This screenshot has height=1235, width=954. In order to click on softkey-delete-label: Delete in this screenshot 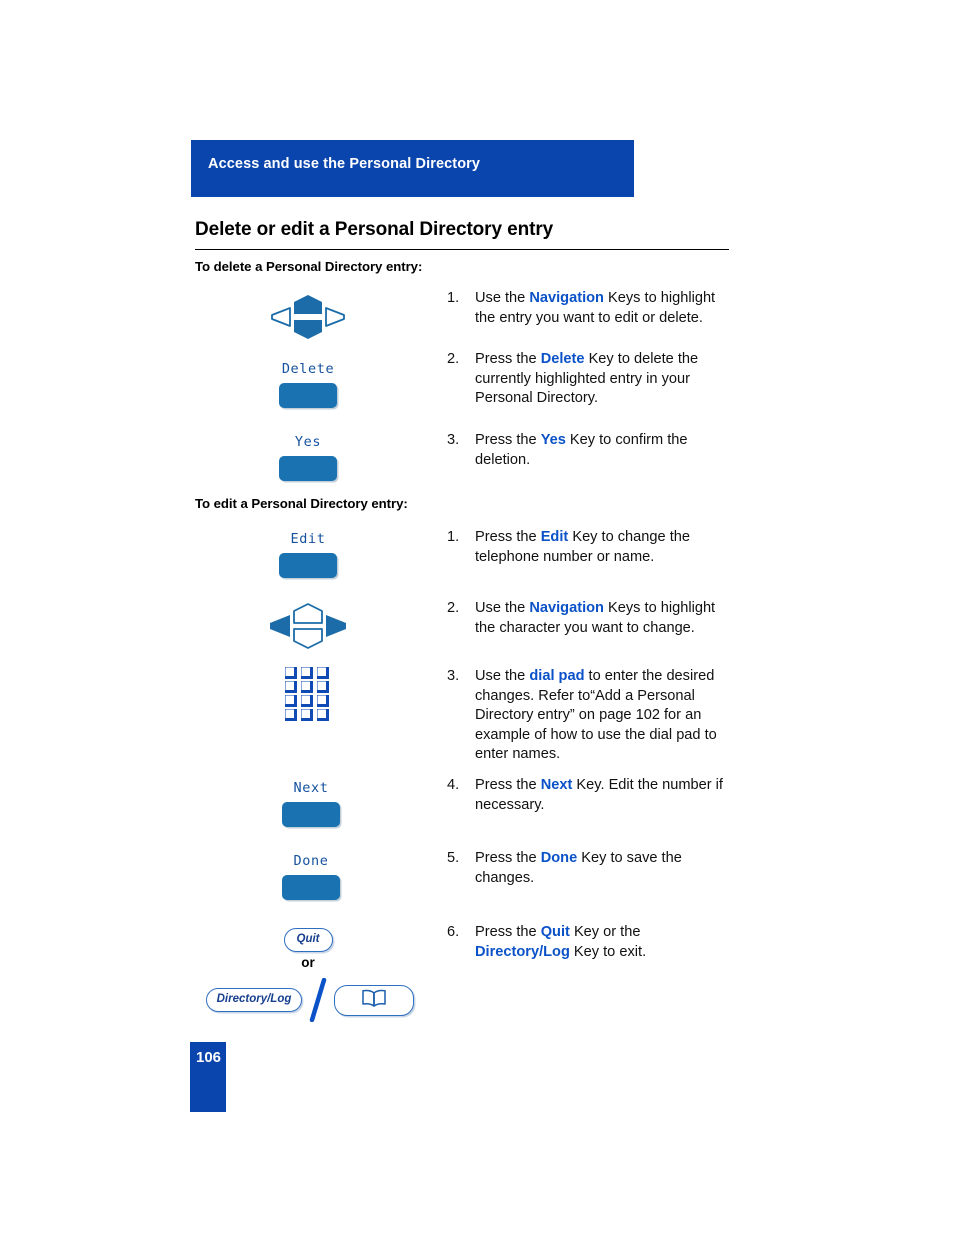, I will do `click(308, 369)`.